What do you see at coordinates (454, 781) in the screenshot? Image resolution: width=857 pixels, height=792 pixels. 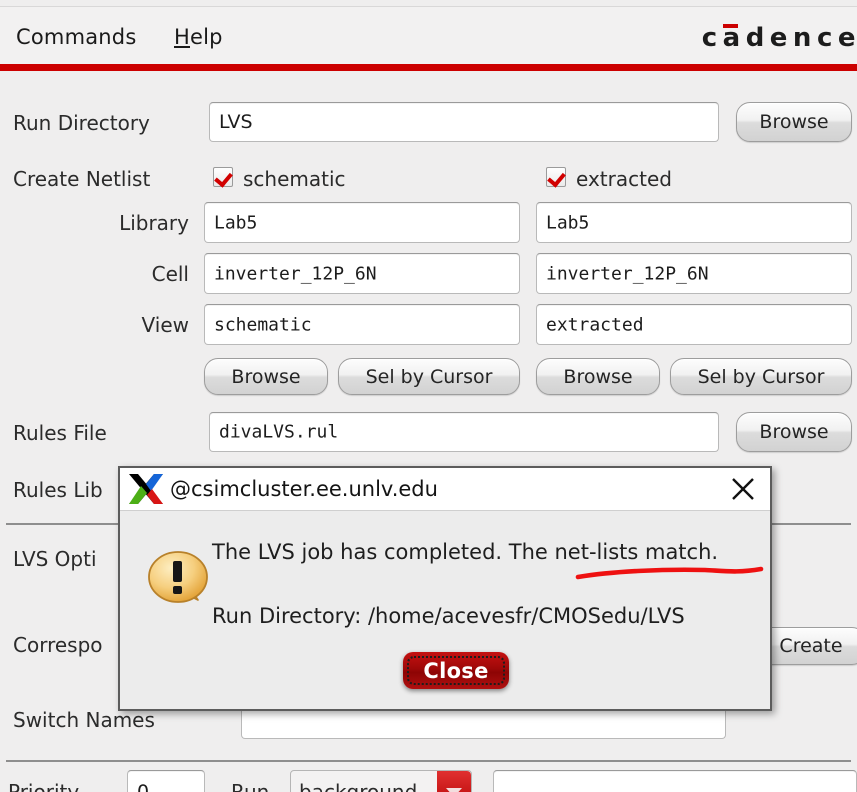 I see `chevron-down-icon` at bounding box center [454, 781].